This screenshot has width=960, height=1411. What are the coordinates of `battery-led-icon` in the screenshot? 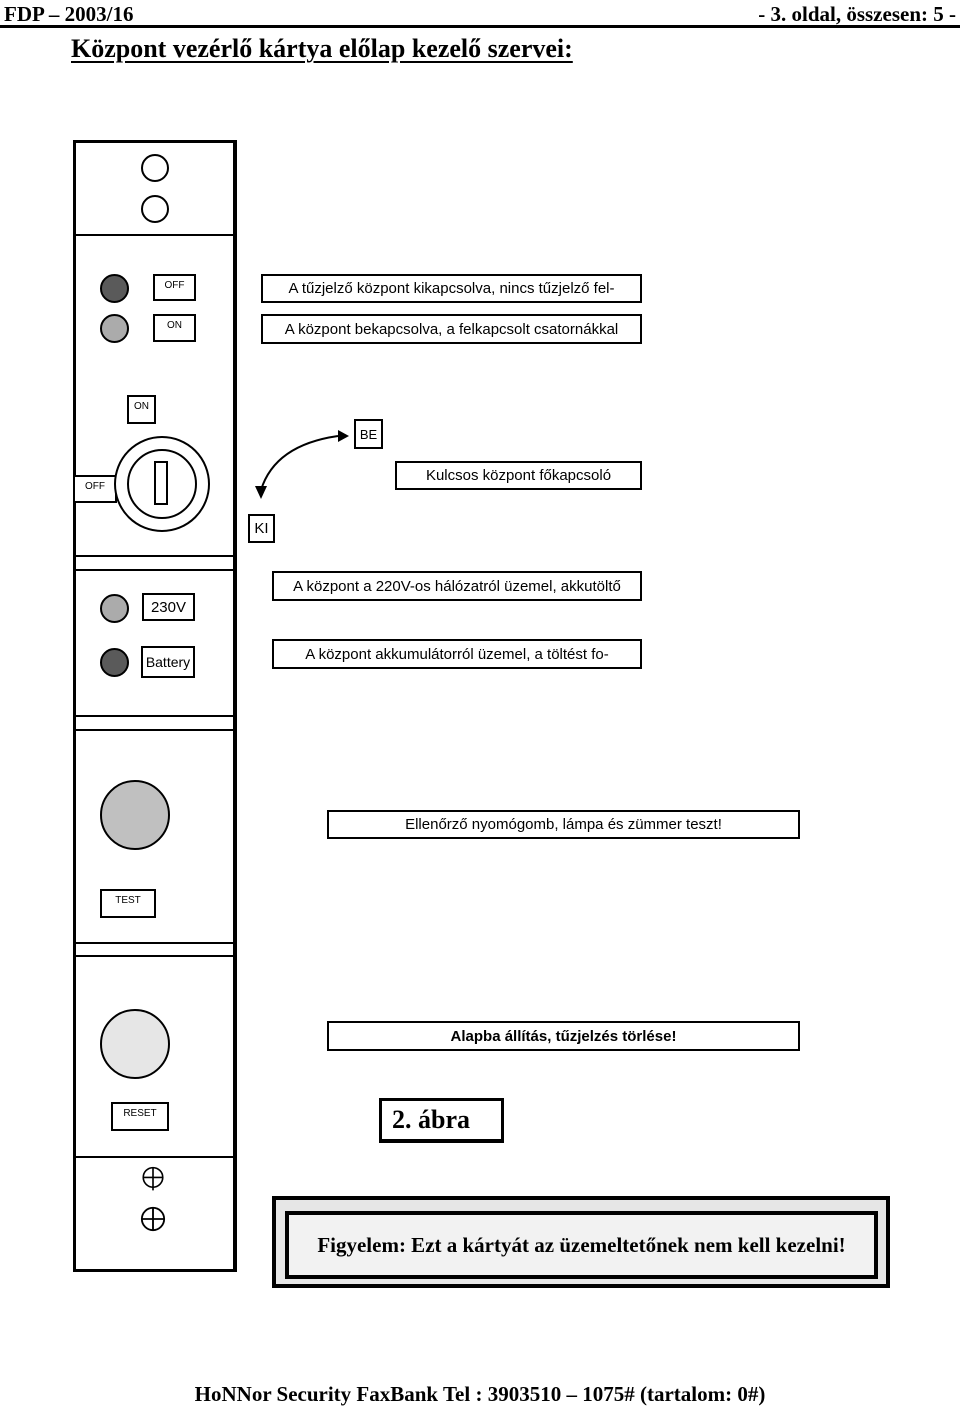 It's located at (114, 662).